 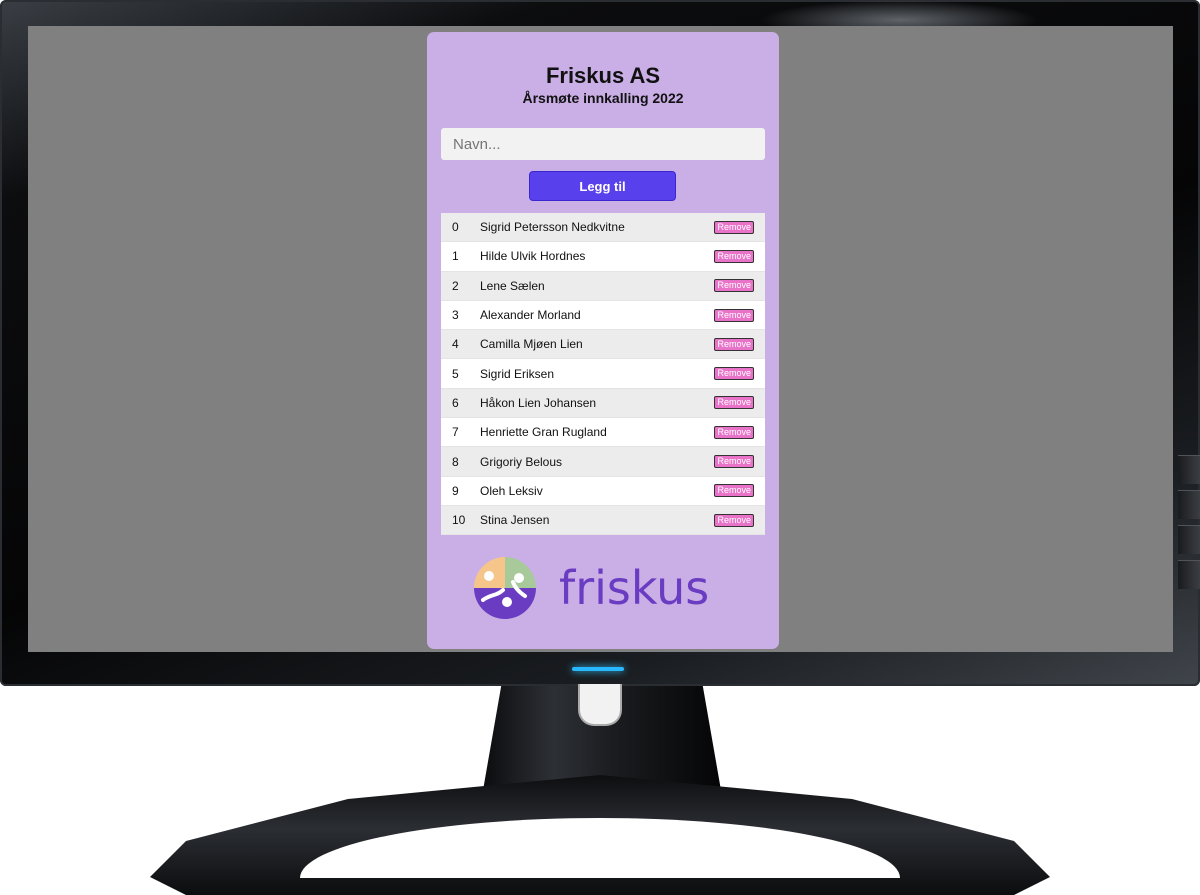 What do you see at coordinates (521, 461) in the screenshot?
I see `row-name: Grigoriy Belous` at bounding box center [521, 461].